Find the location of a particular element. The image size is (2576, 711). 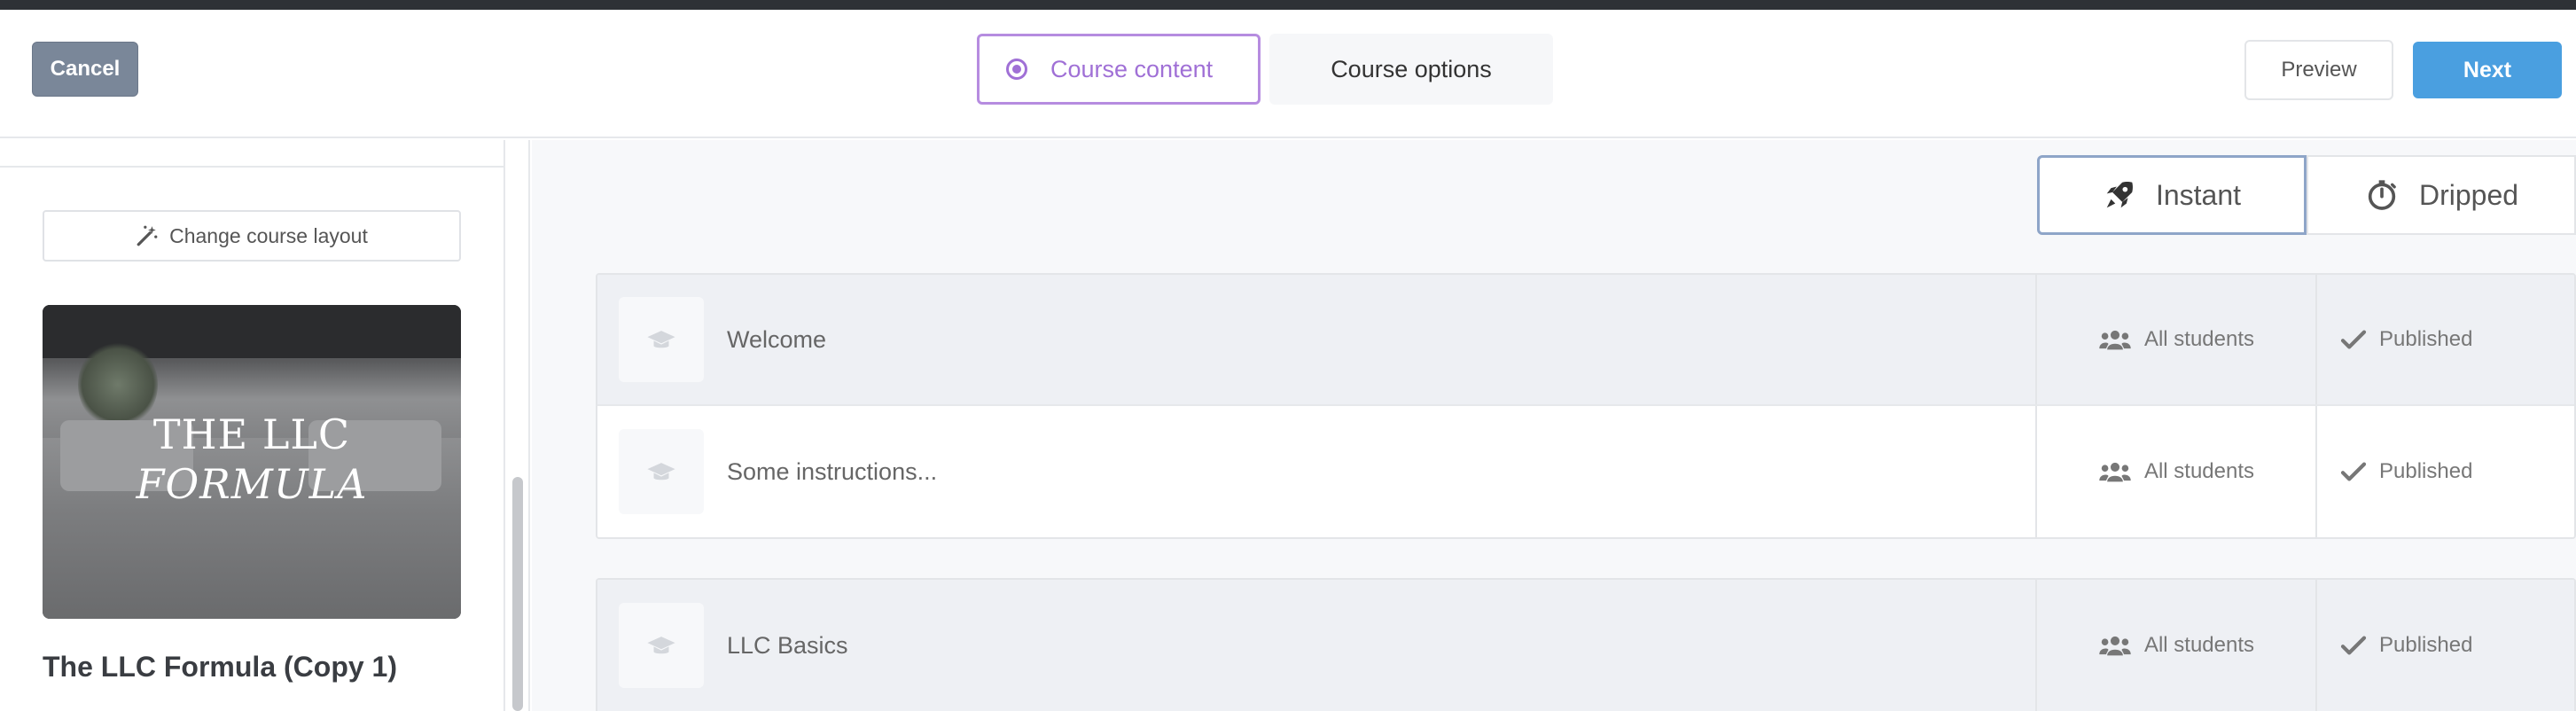

tab-course-options-label: Course options is located at coordinates (1411, 69).